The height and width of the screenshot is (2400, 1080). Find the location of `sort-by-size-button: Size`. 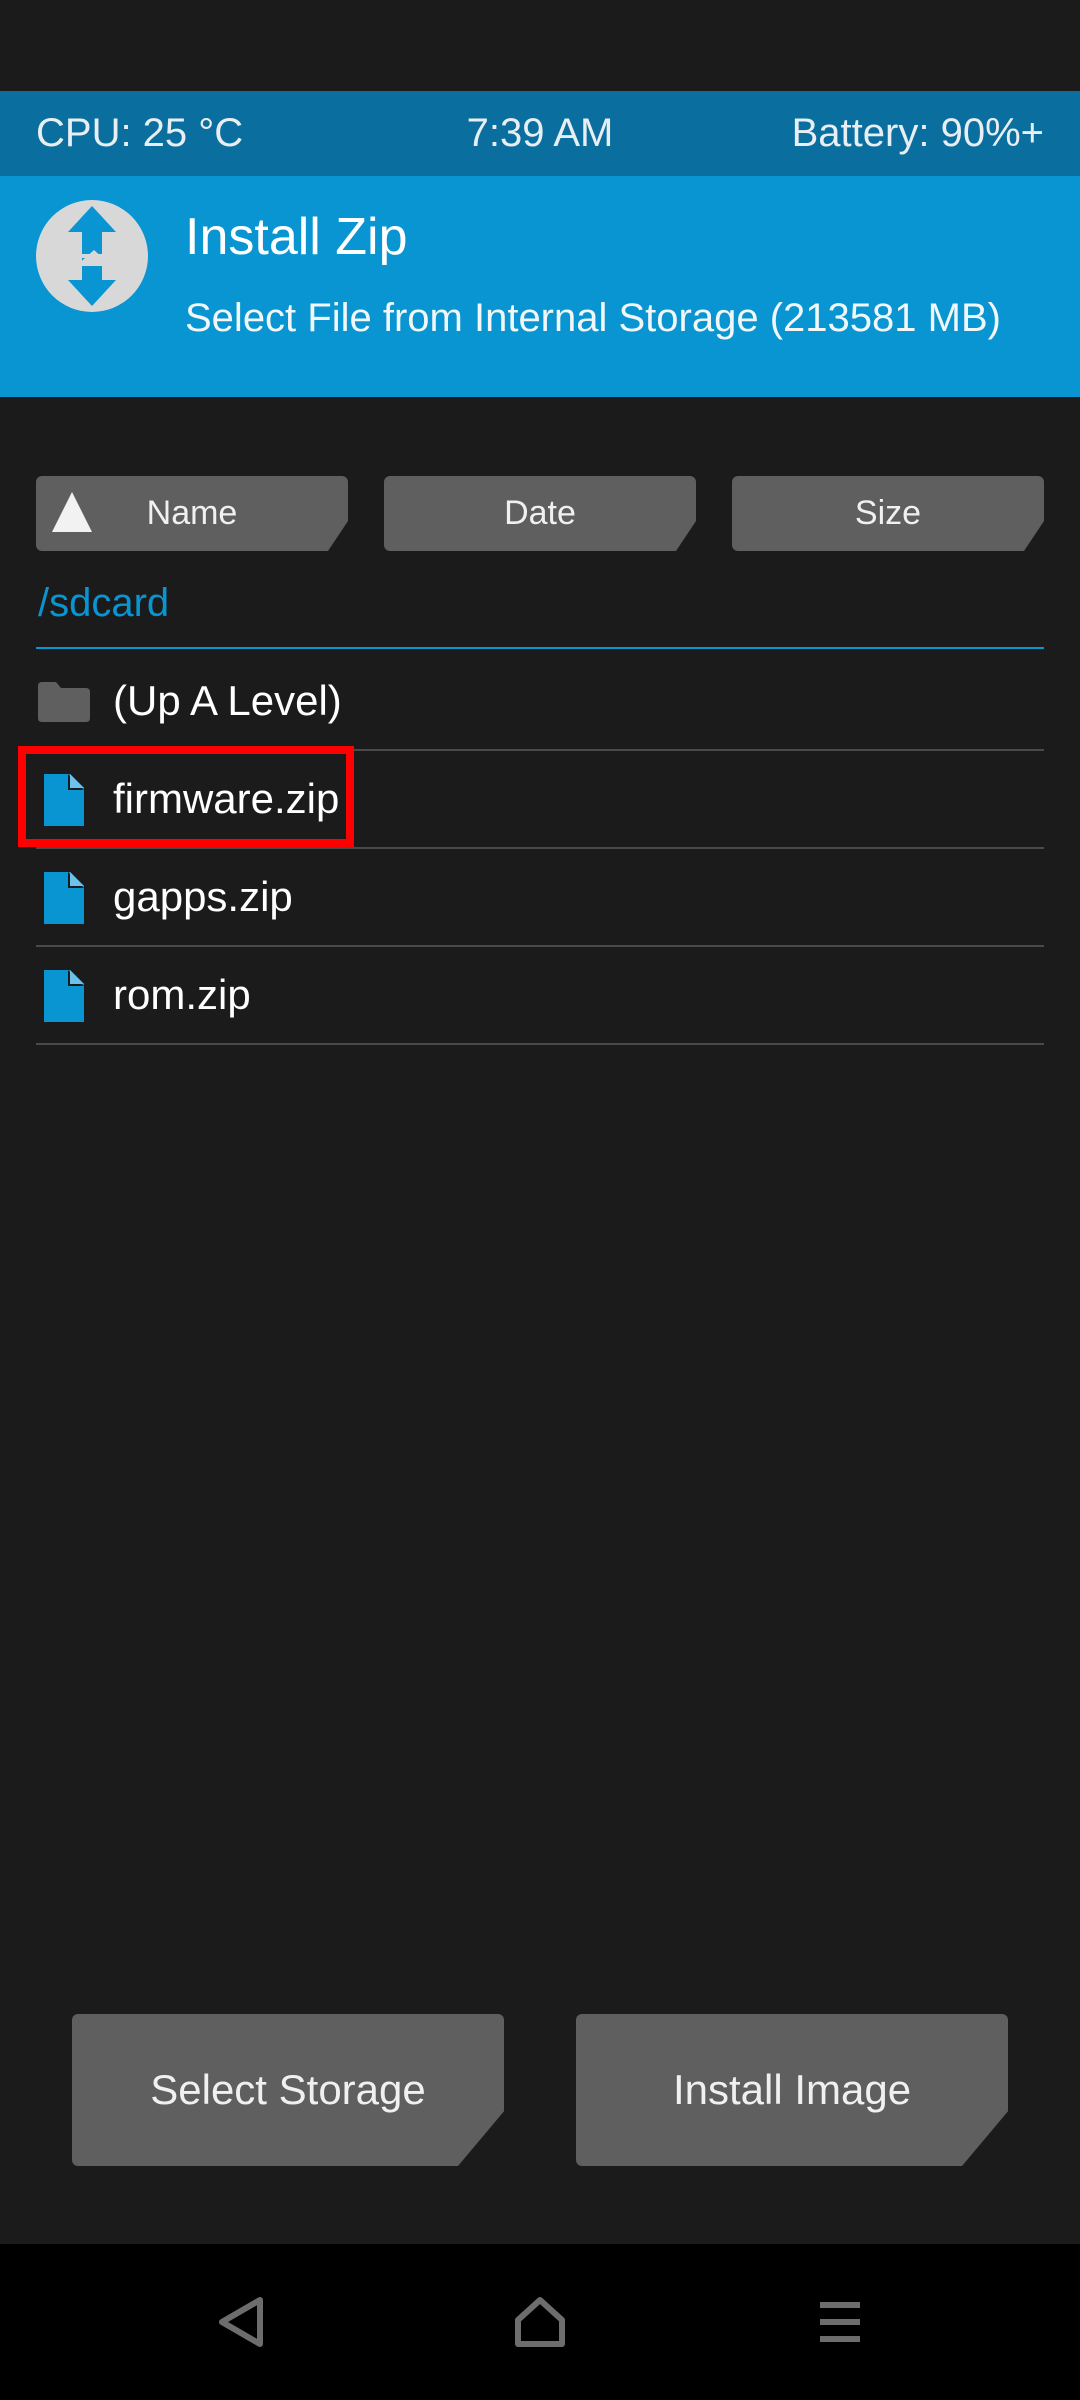

sort-by-size-button: Size is located at coordinates (888, 513).